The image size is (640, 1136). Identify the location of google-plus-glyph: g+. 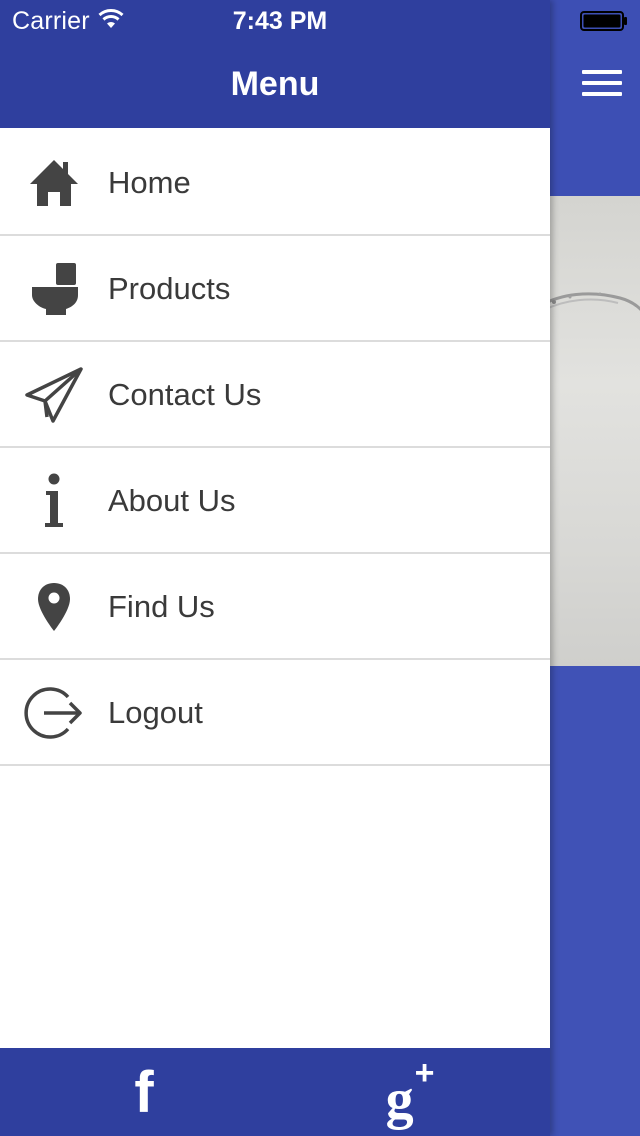
(410, 1092).